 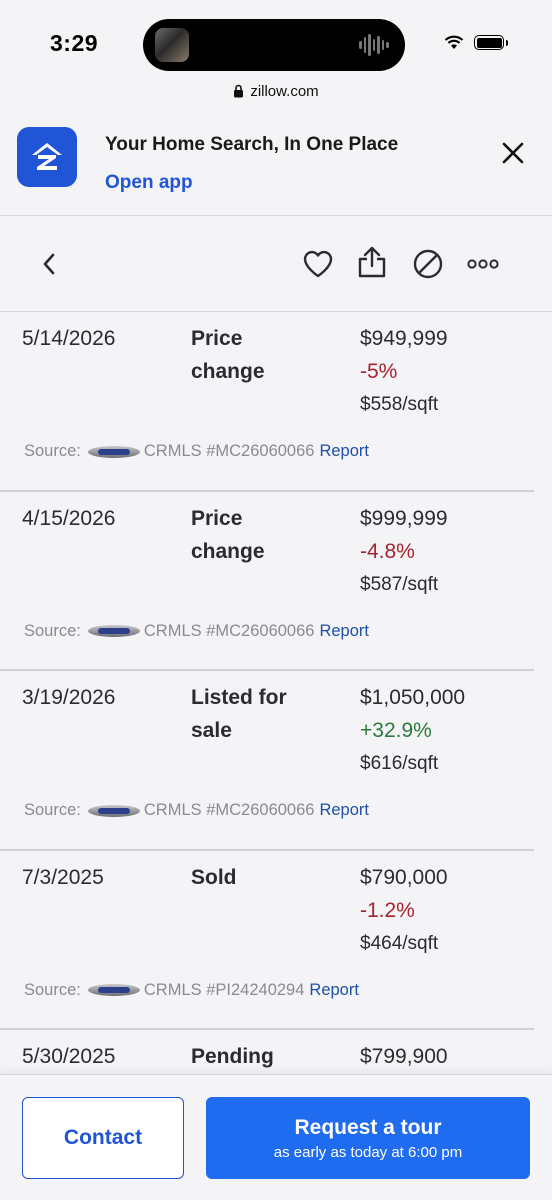 I want to click on history-date: 4/15/2026, so click(x=69, y=518).